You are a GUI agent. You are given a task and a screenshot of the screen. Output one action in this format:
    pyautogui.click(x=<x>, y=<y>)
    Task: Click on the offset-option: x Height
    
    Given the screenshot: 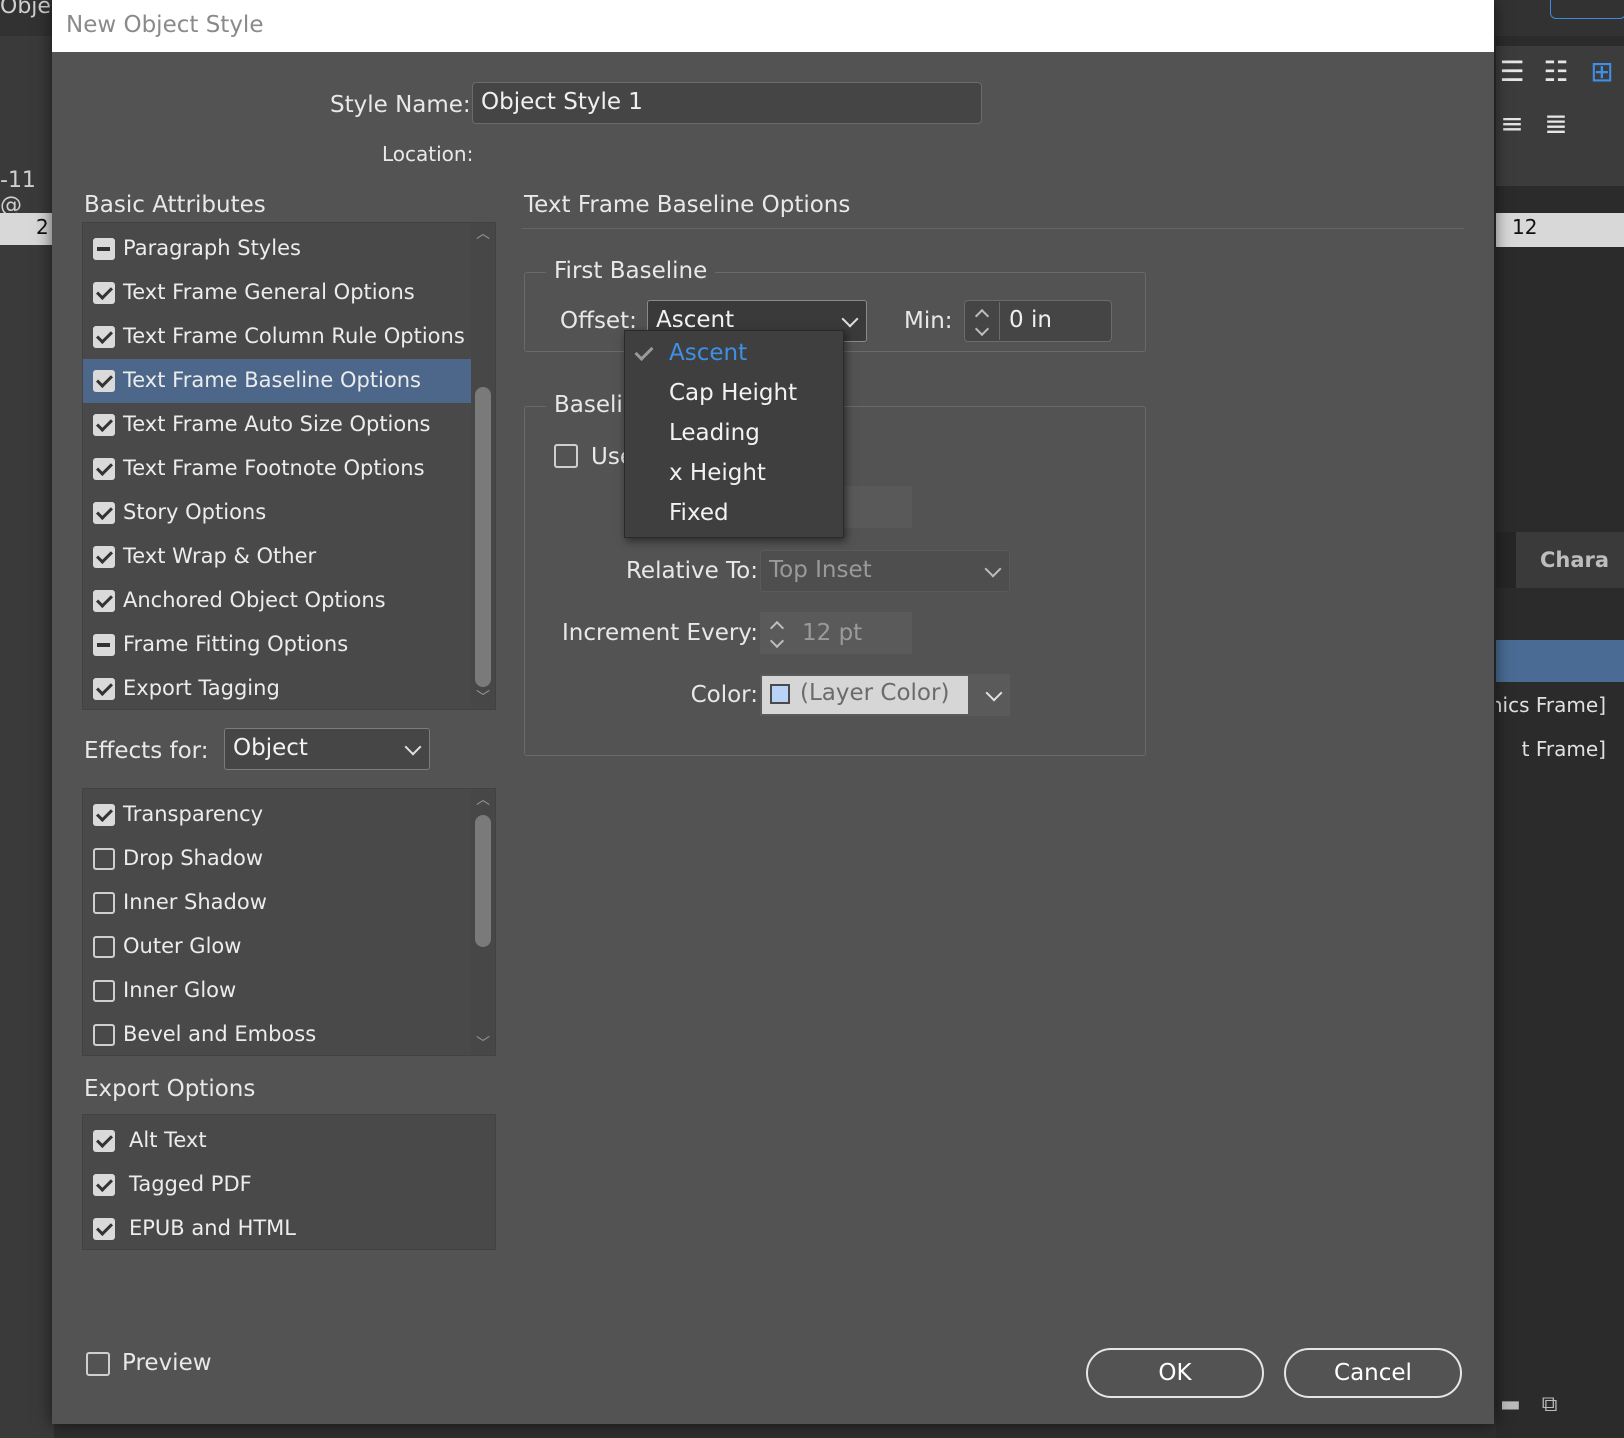 What is the action you would take?
    pyautogui.click(x=734, y=473)
    